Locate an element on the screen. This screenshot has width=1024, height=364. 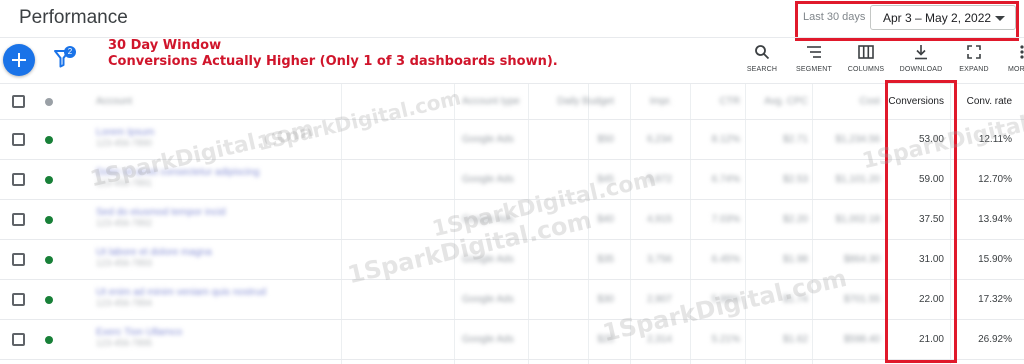
impr-cell: 2,907 is located at coordinates (659, 299).